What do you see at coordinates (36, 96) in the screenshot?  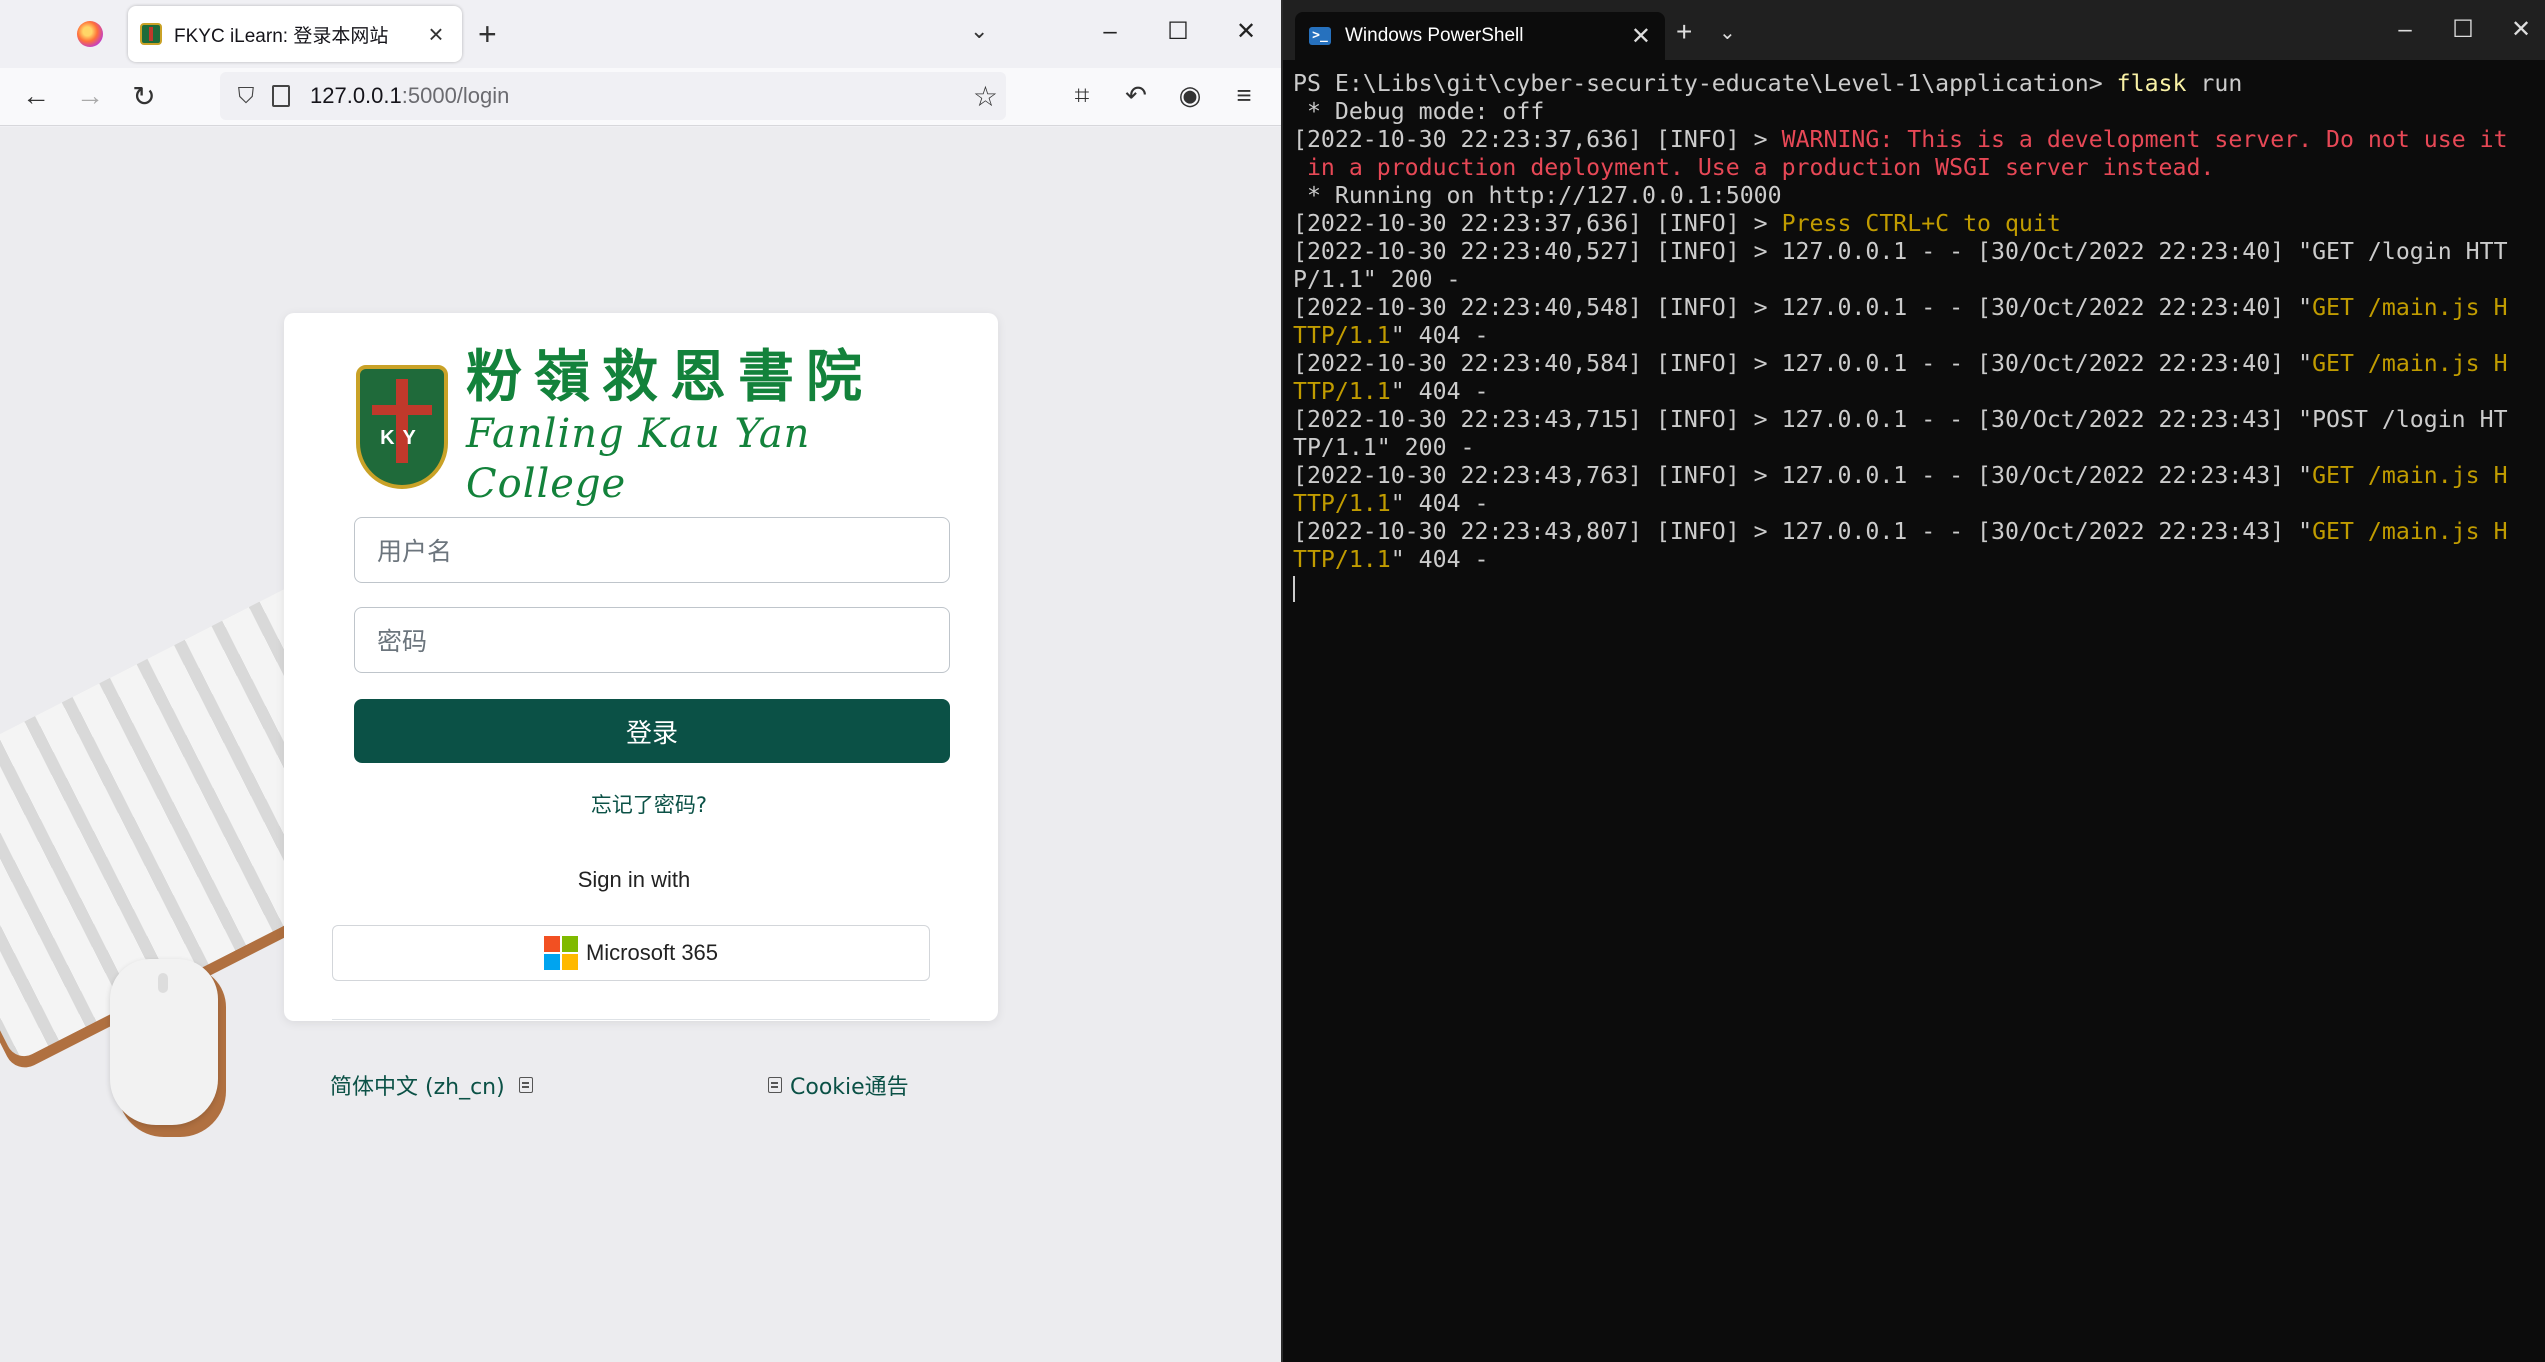 I see `back-arrow-icon: ←` at bounding box center [36, 96].